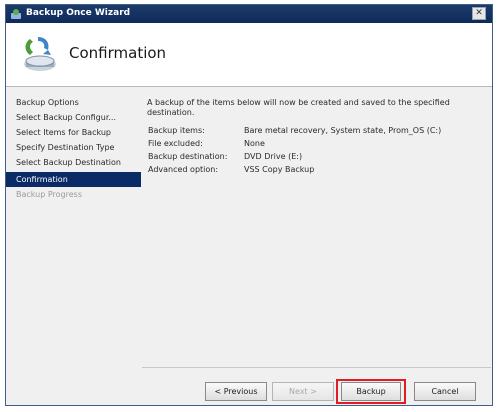  Describe the element at coordinates (16, 14) in the screenshot. I see `backup-app-icon` at that location.